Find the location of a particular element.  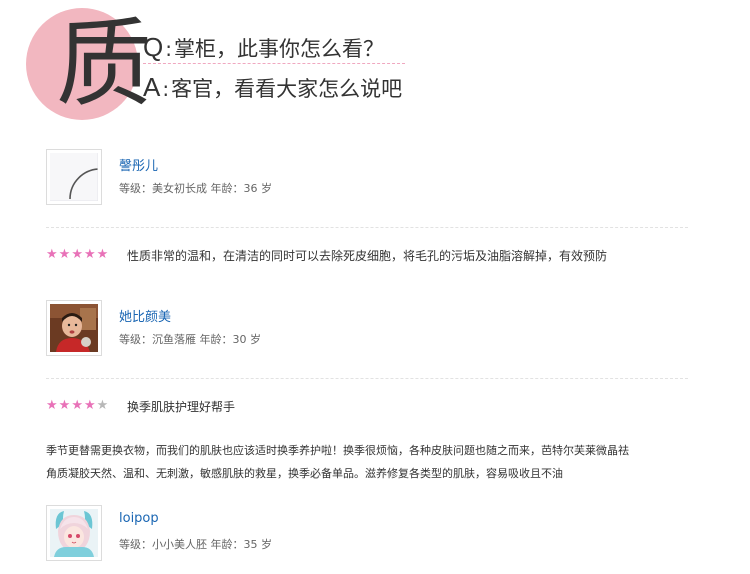

user-level: 沉鱼落雁 is located at coordinates (174, 339).